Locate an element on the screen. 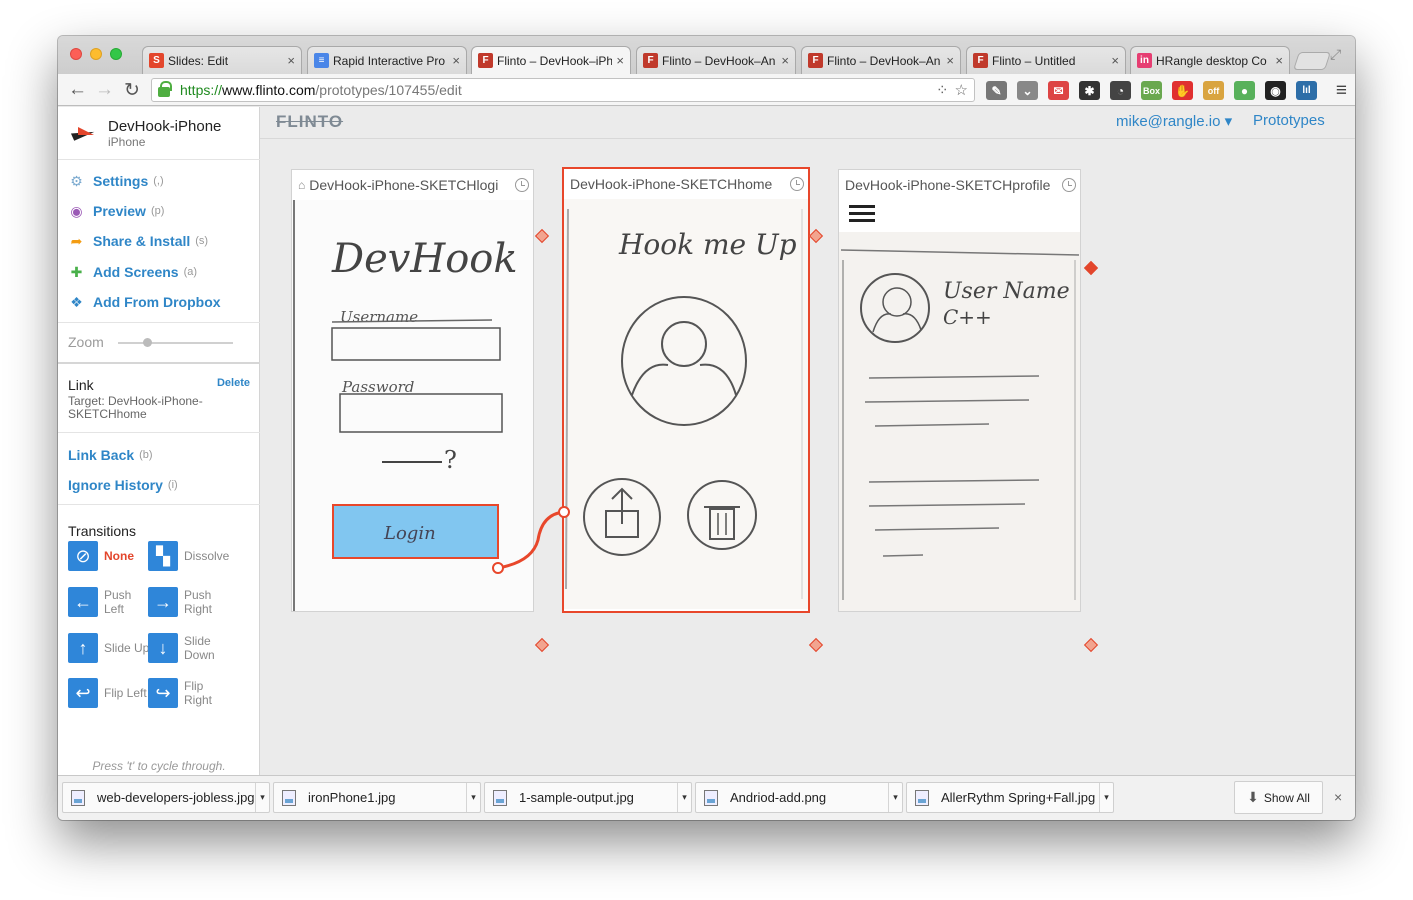  reload-icon: ↻ is located at coordinates (132, 90).